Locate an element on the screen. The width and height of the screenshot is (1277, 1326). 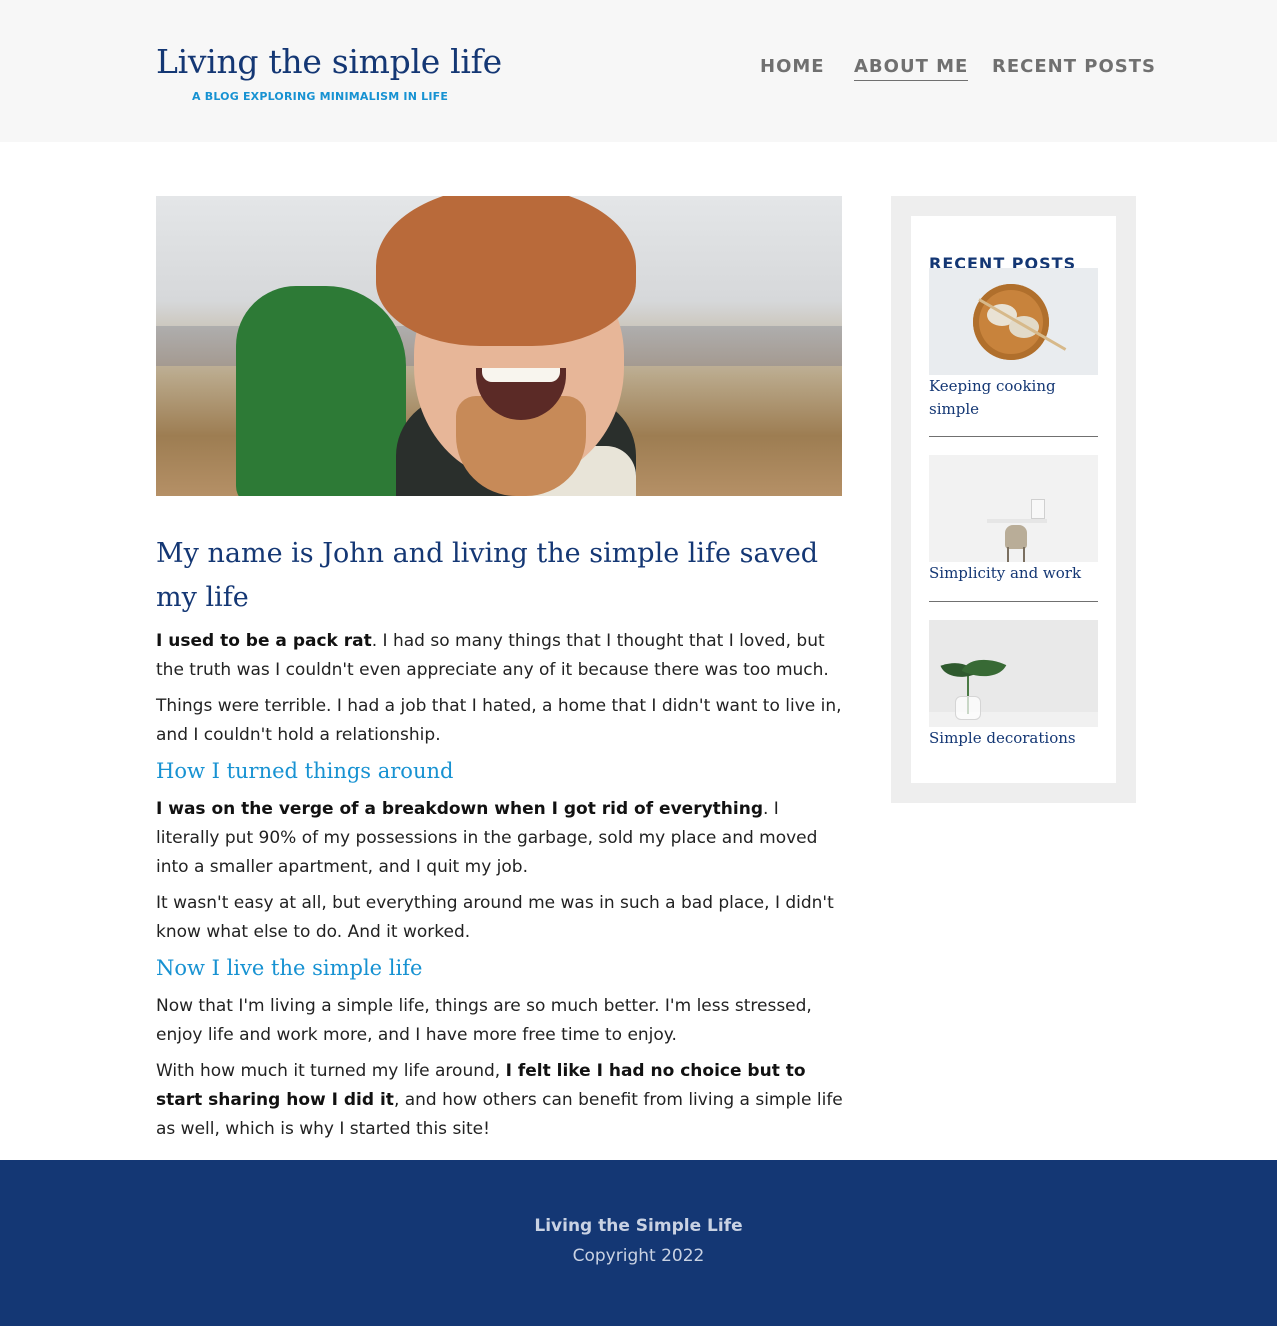
article-subheading-1: How I turned things around is located at coordinates (305, 771).